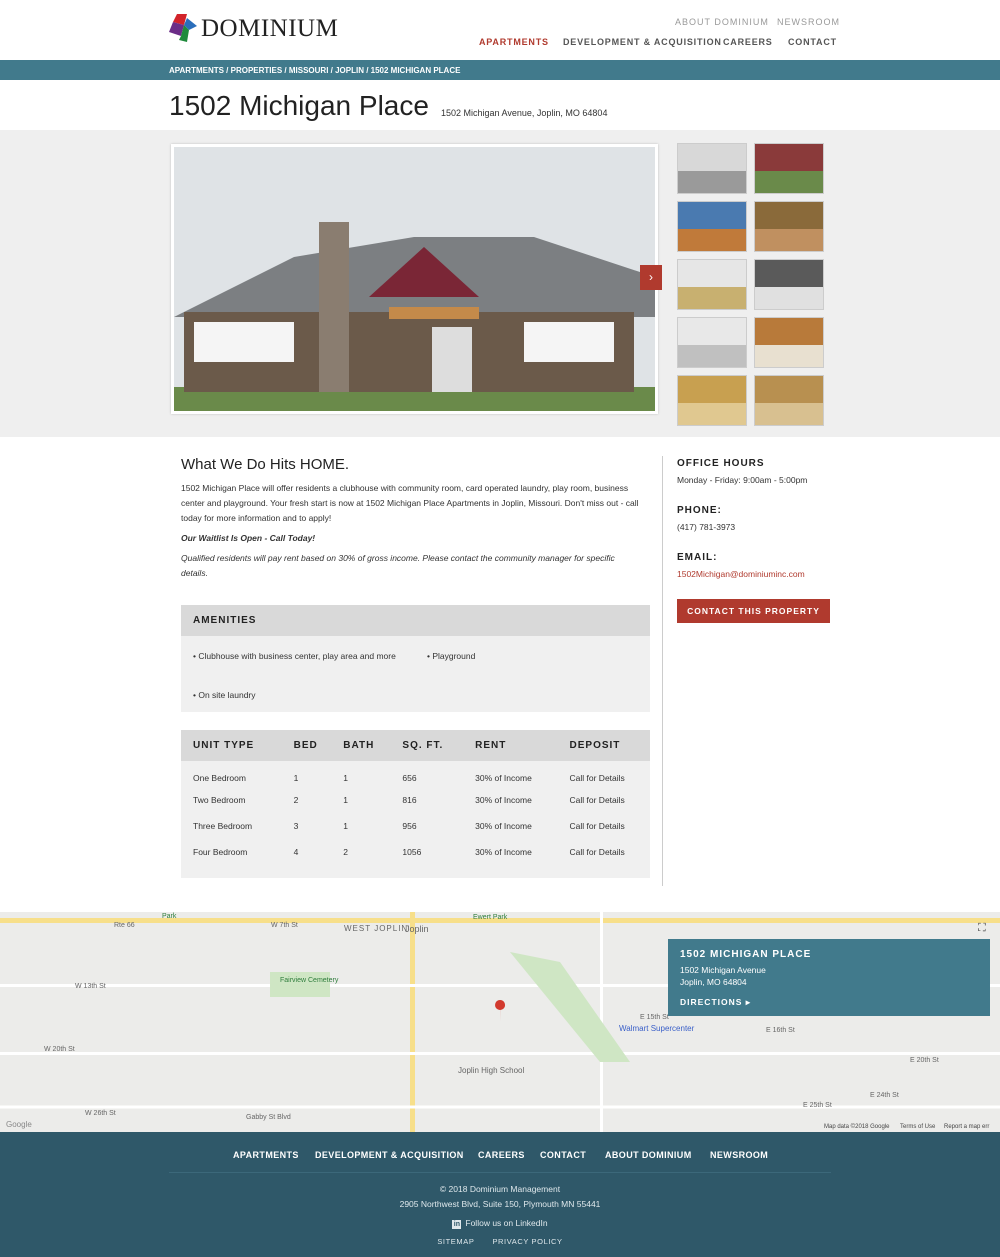 The height and width of the screenshot is (1257, 1000). What do you see at coordinates (812, 42) in the screenshot?
I see `nav-contact: CONTACT` at bounding box center [812, 42].